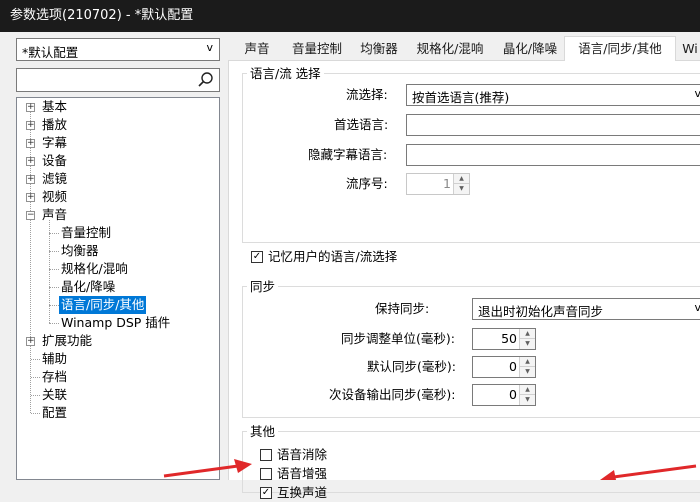  Describe the element at coordinates (118, 377) in the screenshot. I see `tree-item: 存档` at that location.